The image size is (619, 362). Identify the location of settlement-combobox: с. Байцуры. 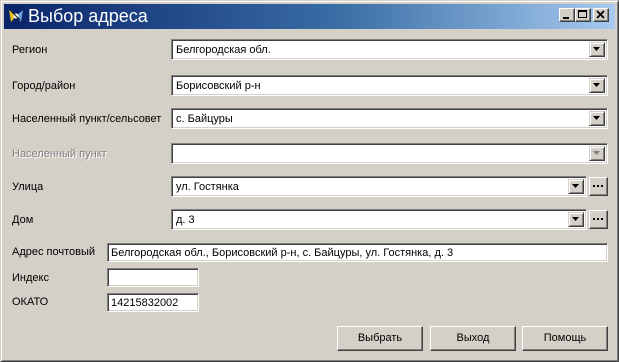
(389, 118).